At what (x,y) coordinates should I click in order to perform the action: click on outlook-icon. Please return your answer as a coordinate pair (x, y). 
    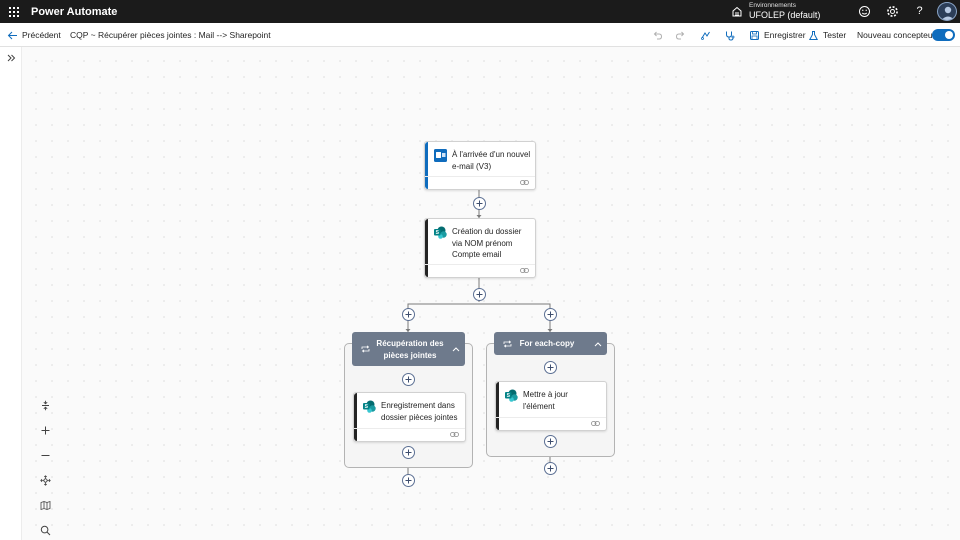
    Looking at the image, I should click on (440, 155).